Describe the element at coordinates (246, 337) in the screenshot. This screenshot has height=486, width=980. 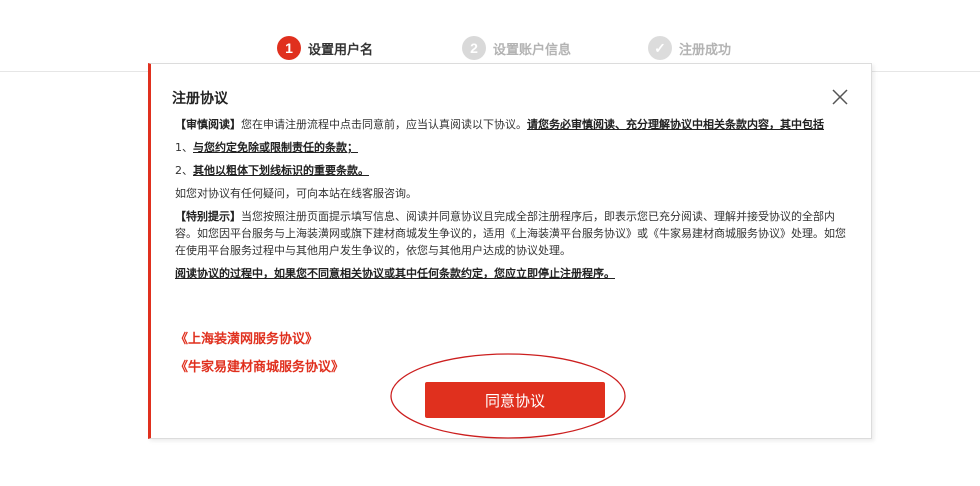
I see `link-shzh-service-agreement: 《上海装潢网服务协议》` at that location.